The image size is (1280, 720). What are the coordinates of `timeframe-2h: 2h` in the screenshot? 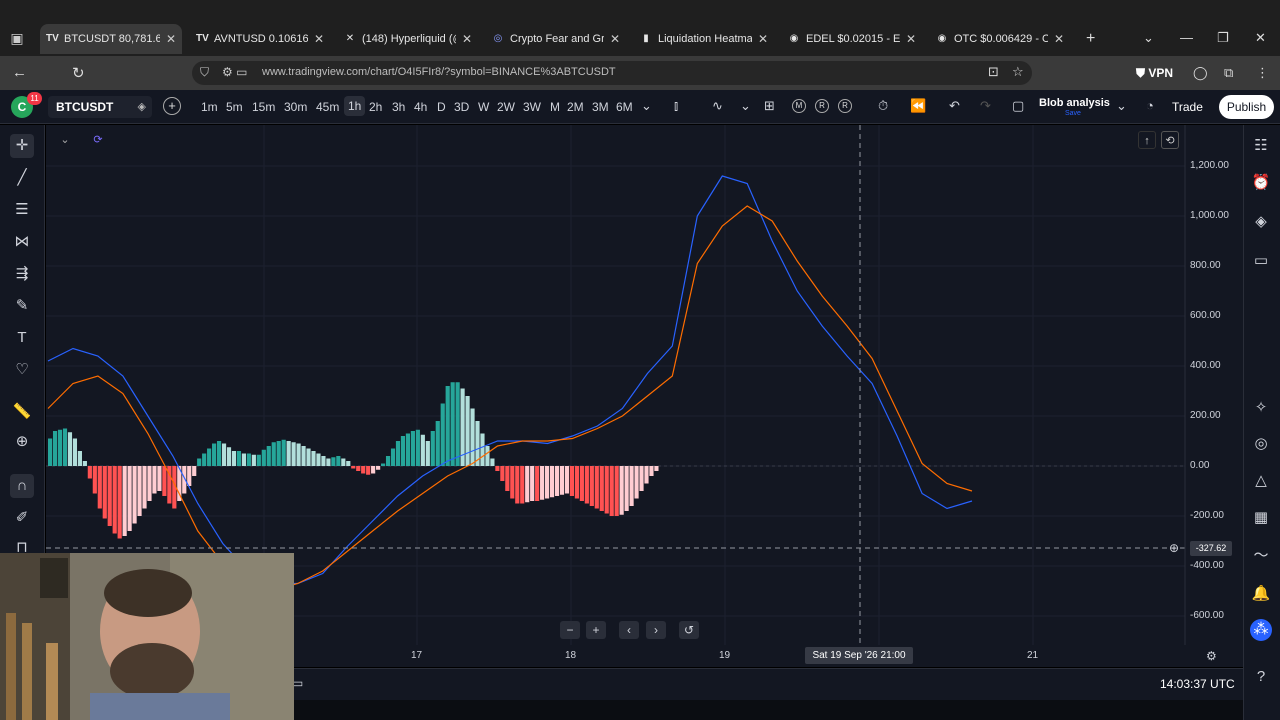 It's located at (375, 107).